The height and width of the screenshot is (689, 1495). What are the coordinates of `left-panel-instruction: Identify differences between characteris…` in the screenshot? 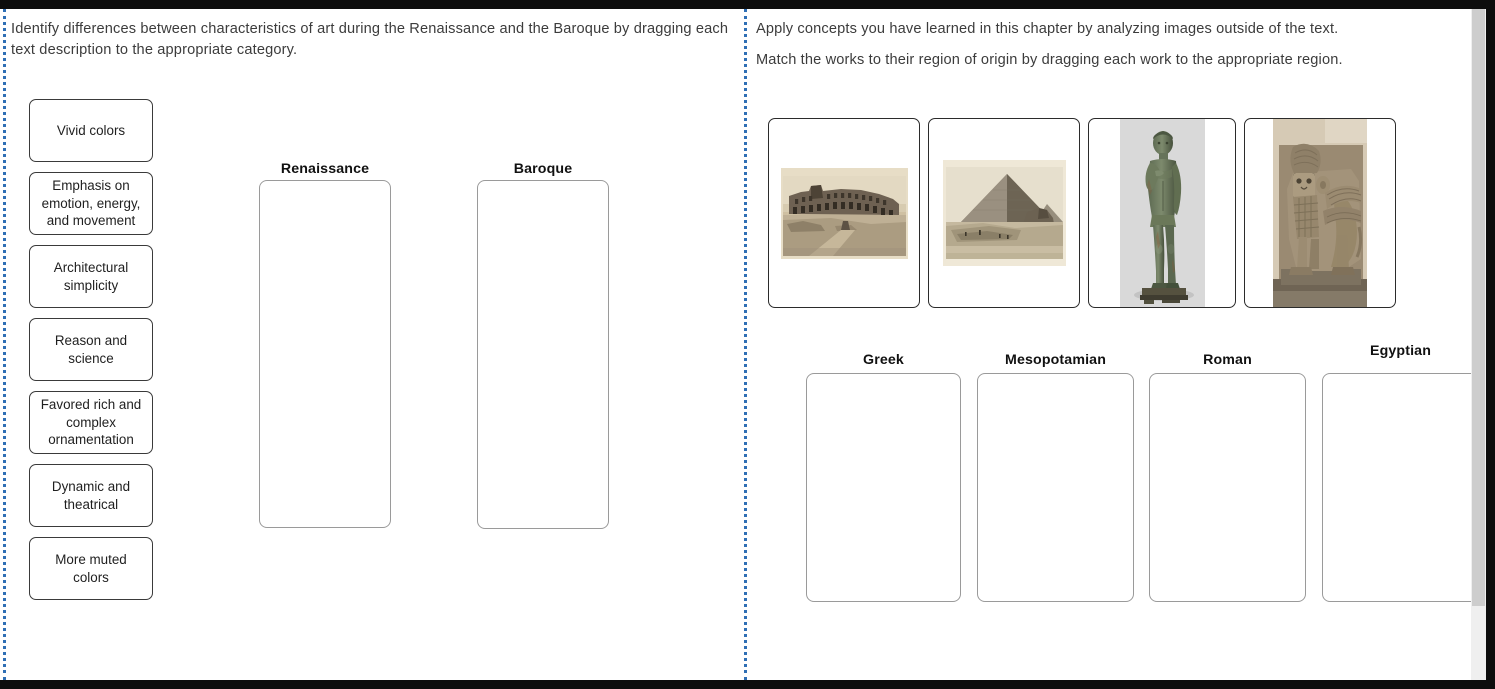 It's located at (370, 39).